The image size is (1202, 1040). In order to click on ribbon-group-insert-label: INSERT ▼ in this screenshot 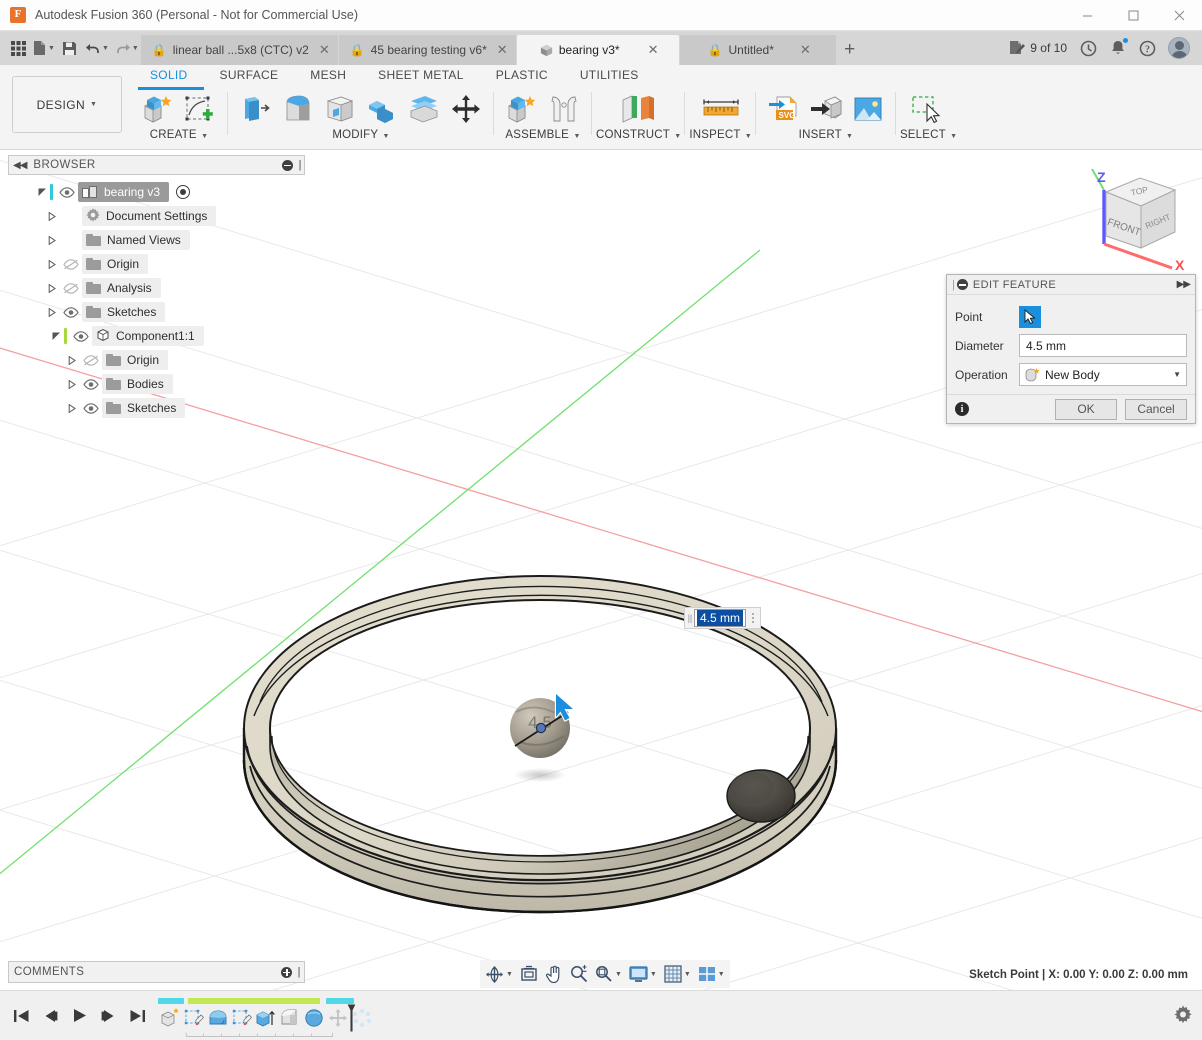, I will do `click(826, 134)`.